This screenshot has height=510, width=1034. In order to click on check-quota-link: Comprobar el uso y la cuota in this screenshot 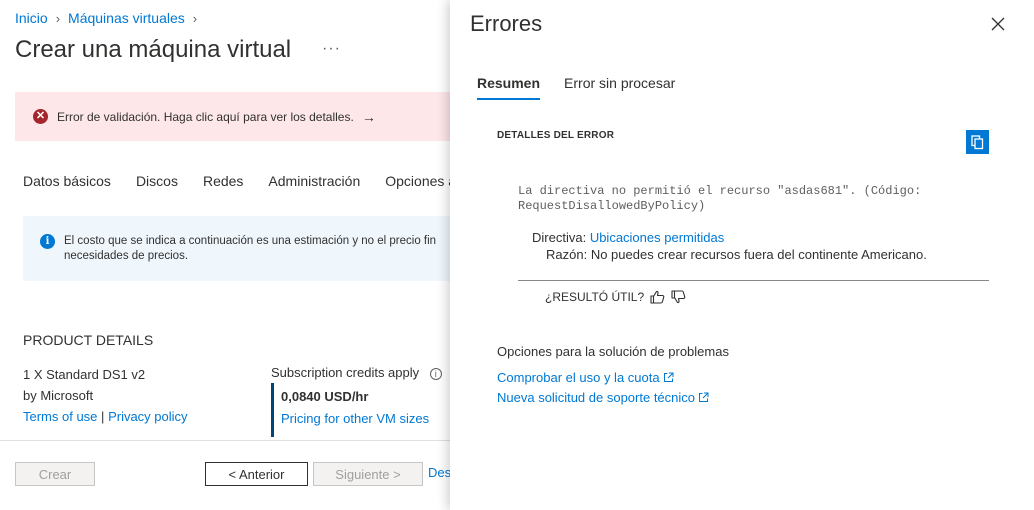, I will do `click(585, 377)`.